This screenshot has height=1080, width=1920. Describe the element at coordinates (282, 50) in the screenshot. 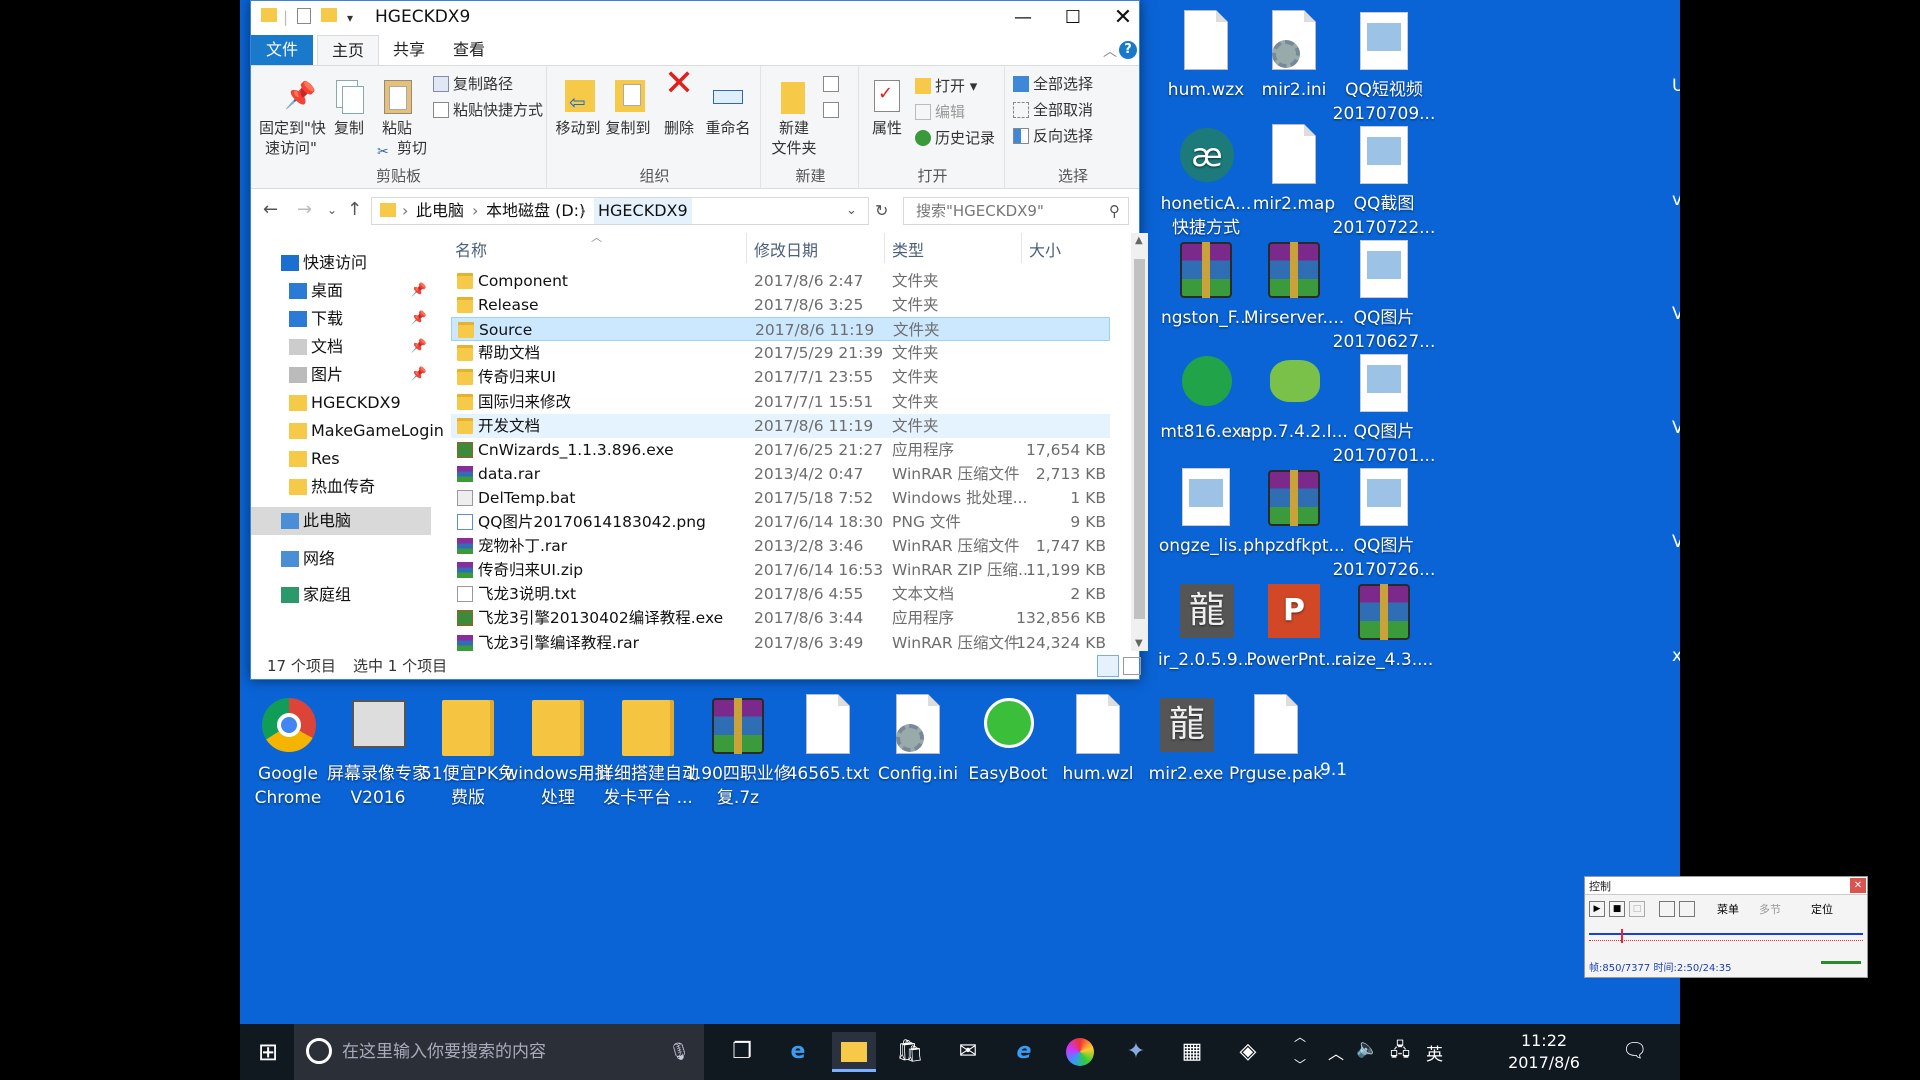

I see `tab-file: 文件` at that location.